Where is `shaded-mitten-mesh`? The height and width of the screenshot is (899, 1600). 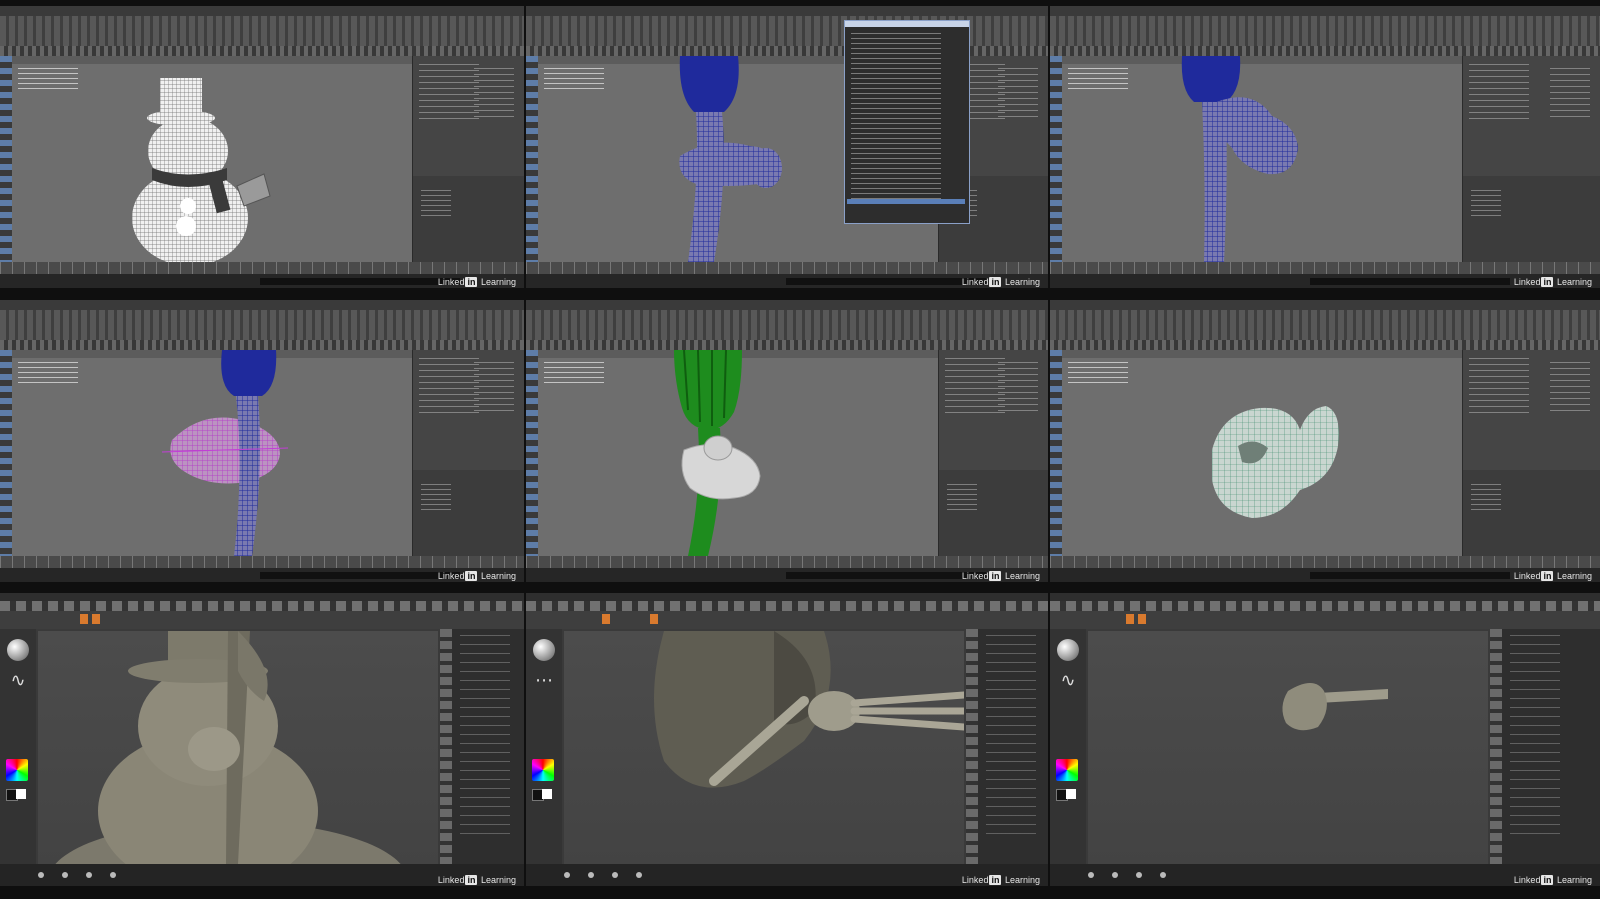 shaded-mitten-mesh is located at coordinates (1275, 462).